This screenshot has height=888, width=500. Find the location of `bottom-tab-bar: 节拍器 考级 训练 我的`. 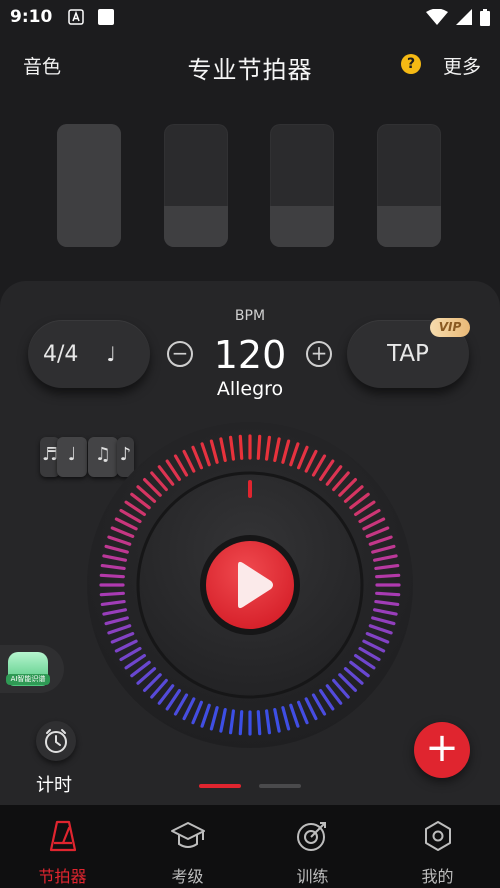

bottom-tab-bar: 节拍器 考级 训练 我的 is located at coordinates (250, 846).